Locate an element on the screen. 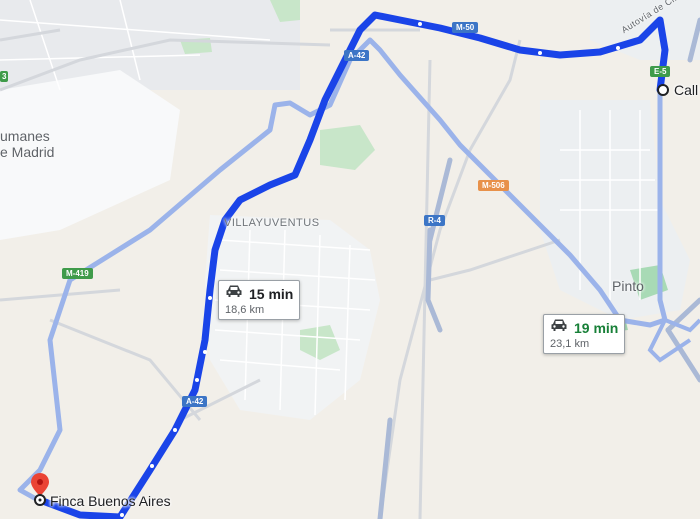 The width and height of the screenshot is (700, 519). road-shield-a42-bottom: A-42 is located at coordinates (195, 401).